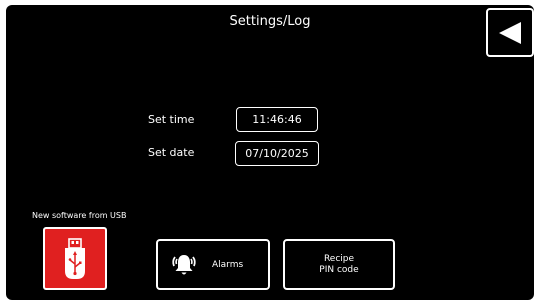  I want to click on page-title: Settings/Log, so click(270, 21).